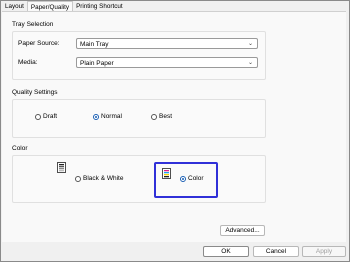 The height and width of the screenshot is (262, 350). I want to click on color-title: Color, so click(20, 148).